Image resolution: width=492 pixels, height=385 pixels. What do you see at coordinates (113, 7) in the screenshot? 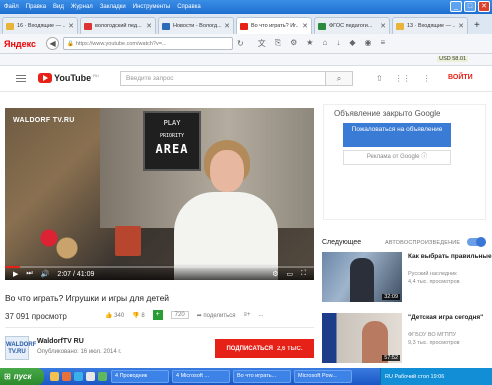
I see `menu-bookmarks: Закладки` at bounding box center [113, 7].